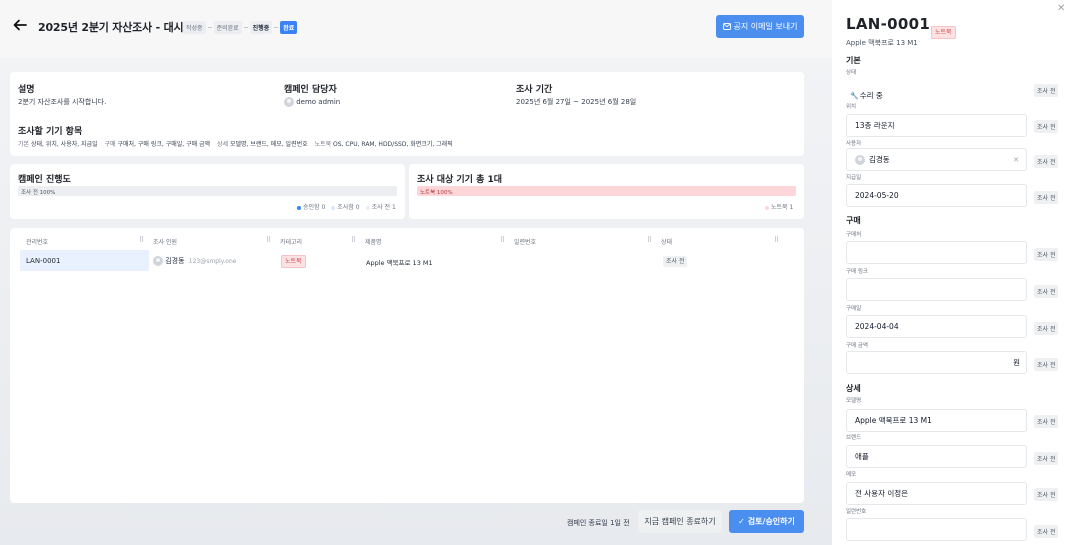 The image size is (1072, 545). What do you see at coordinates (879, 159) in the screenshot?
I see `user-name: 김경동` at bounding box center [879, 159].